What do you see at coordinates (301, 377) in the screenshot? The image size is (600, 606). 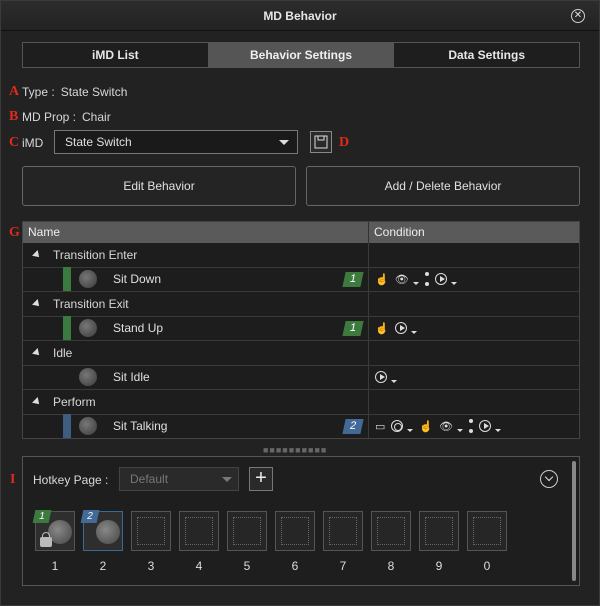 I see `table-row: Sit Idle` at bounding box center [301, 377].